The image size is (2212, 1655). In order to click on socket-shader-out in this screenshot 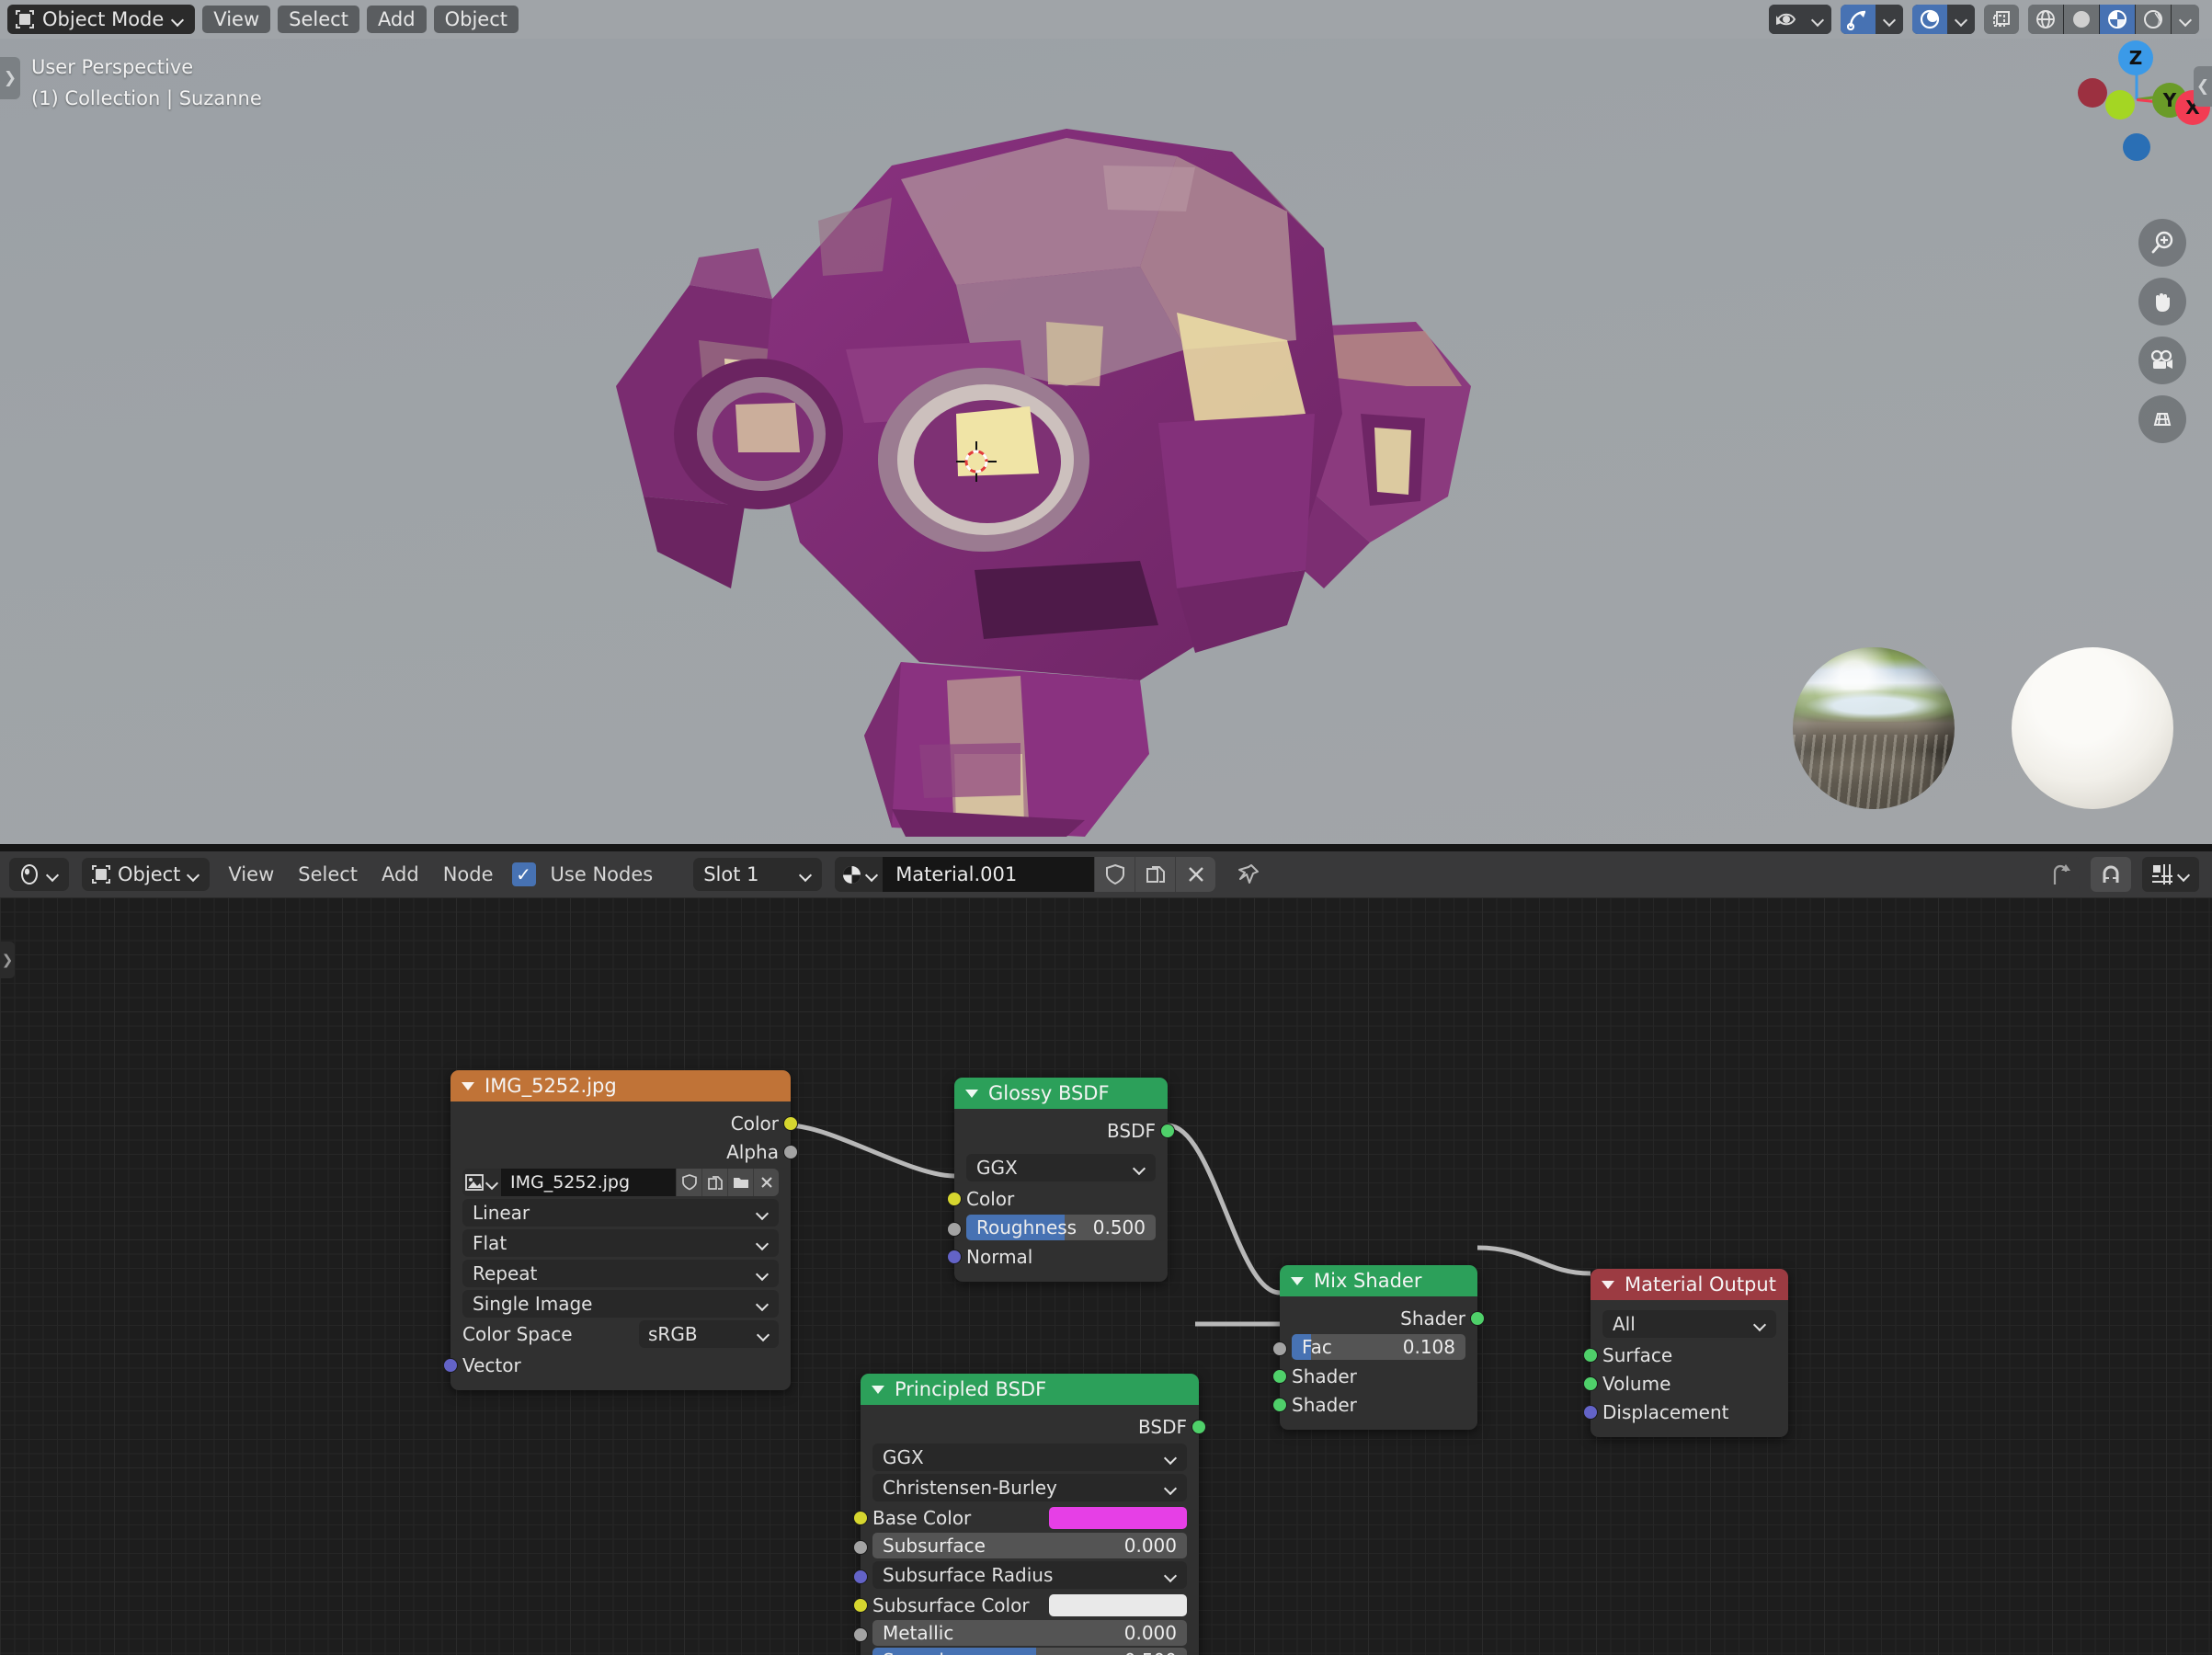, I will do `click(1477, 1318)`.